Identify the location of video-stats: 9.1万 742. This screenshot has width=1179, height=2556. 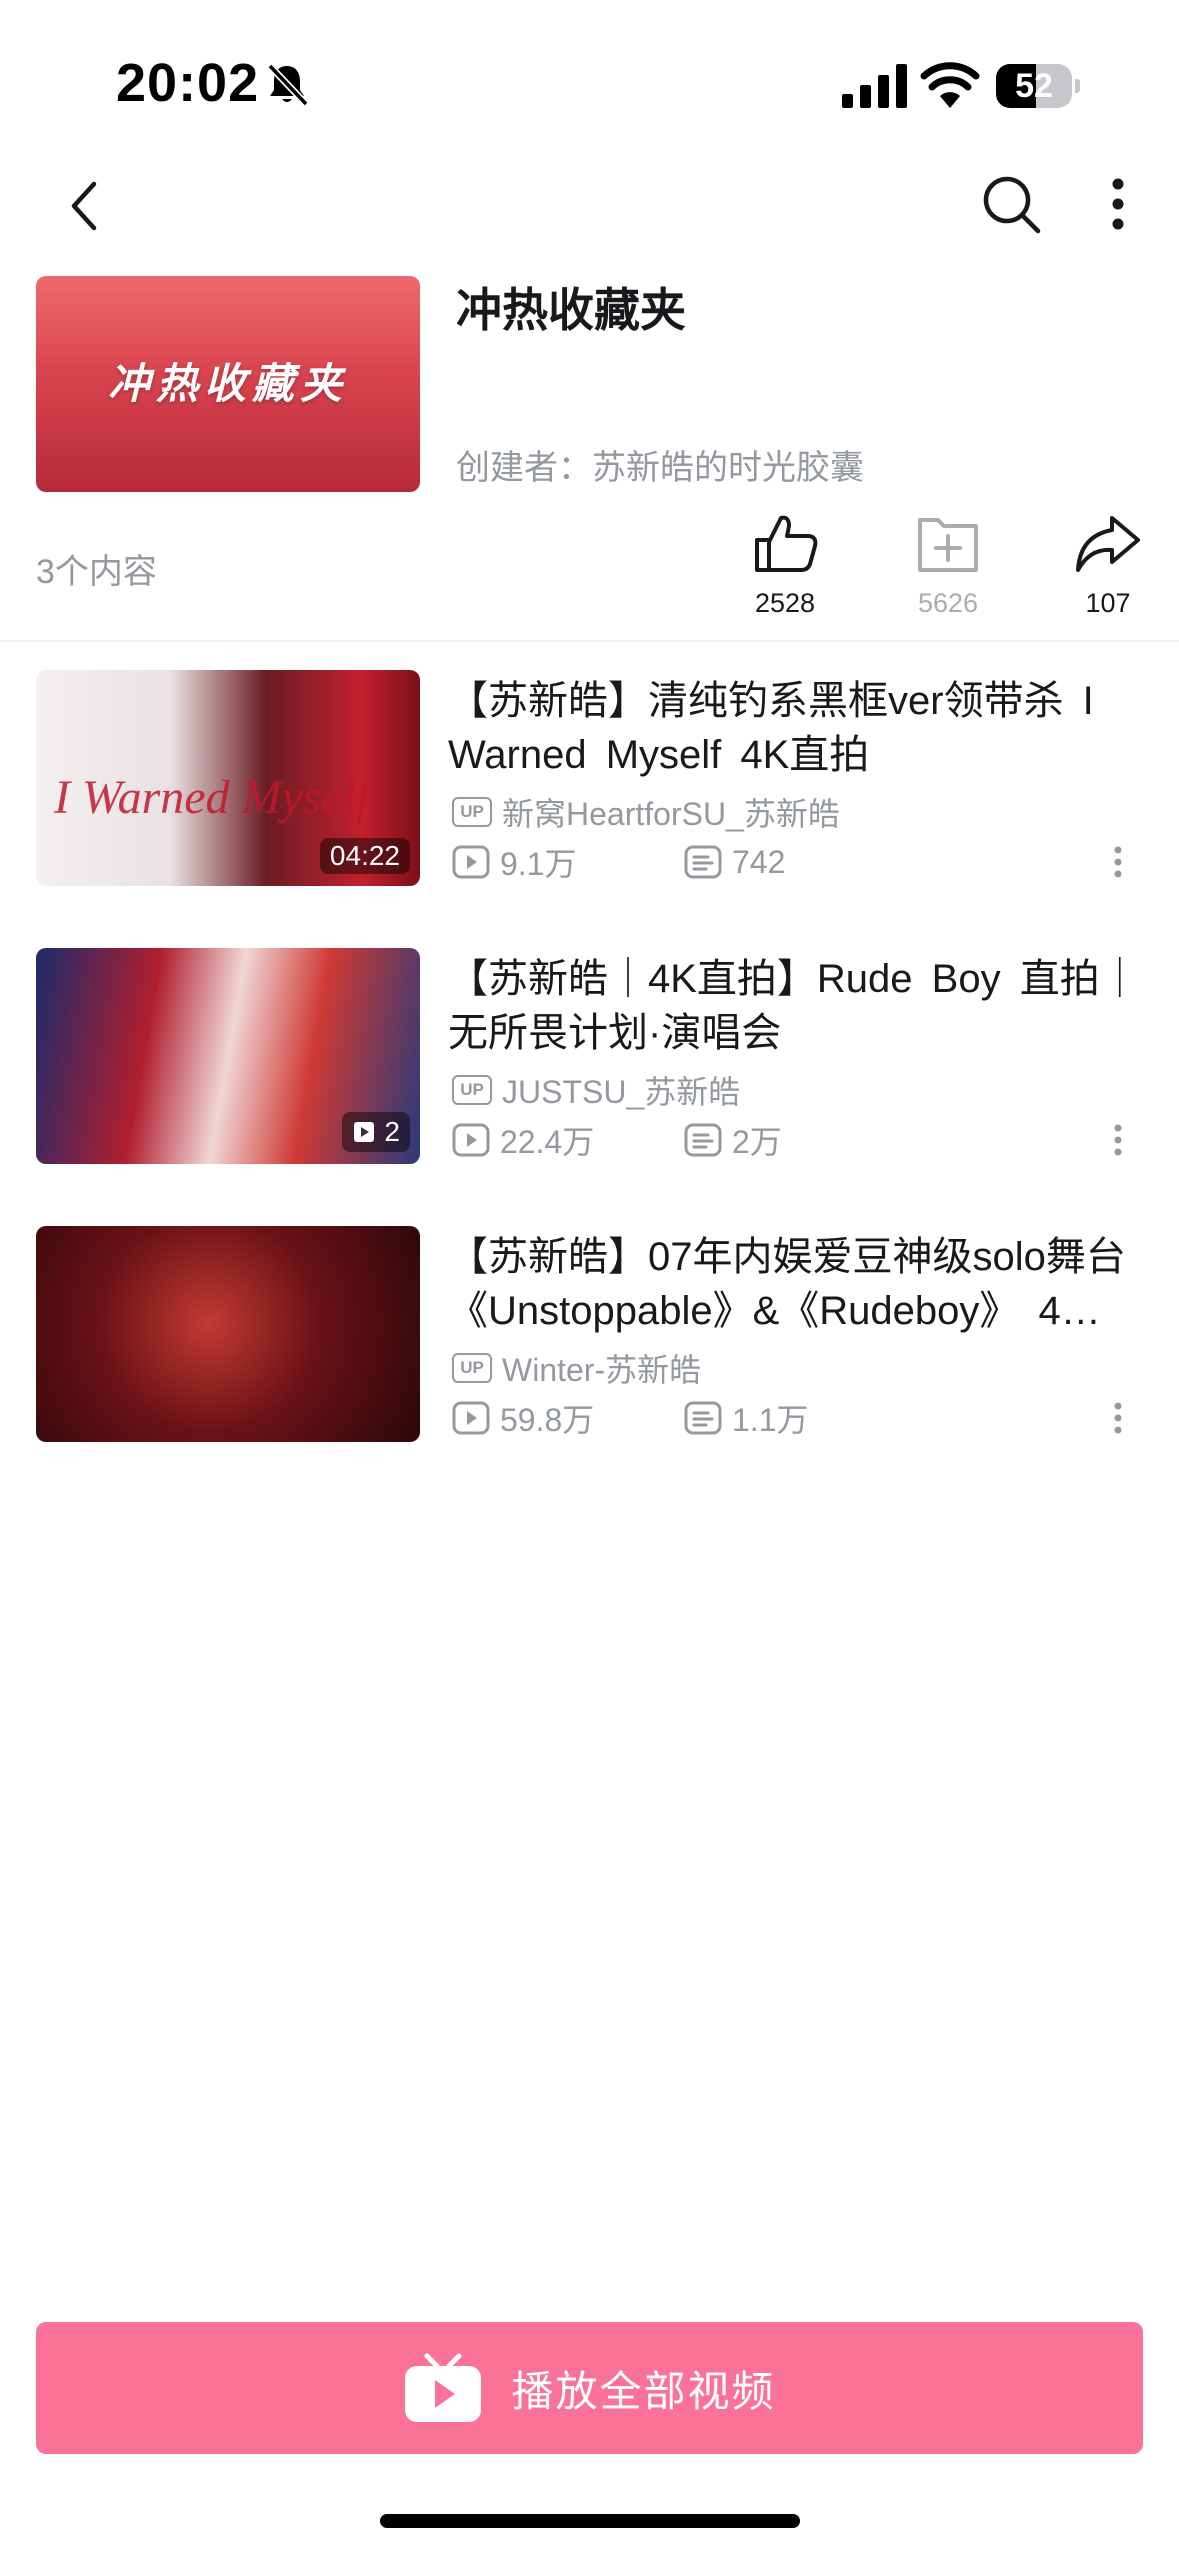
(618, 862).